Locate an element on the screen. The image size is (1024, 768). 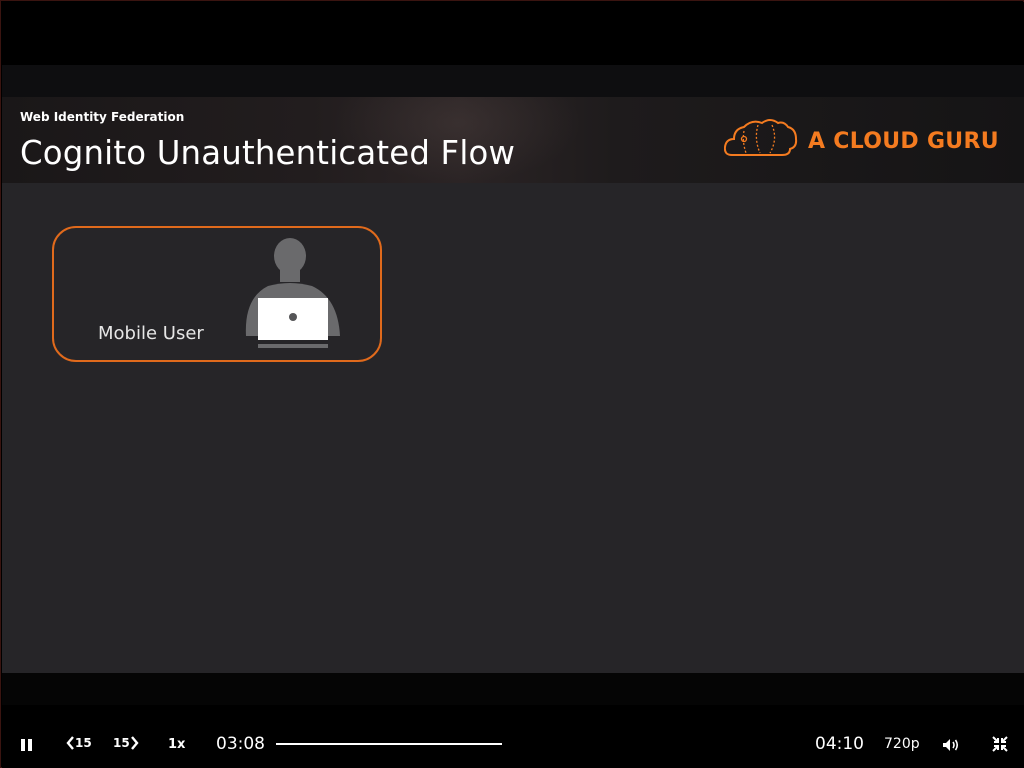
current-time: 03:08 is located at coordinates (240, 744).